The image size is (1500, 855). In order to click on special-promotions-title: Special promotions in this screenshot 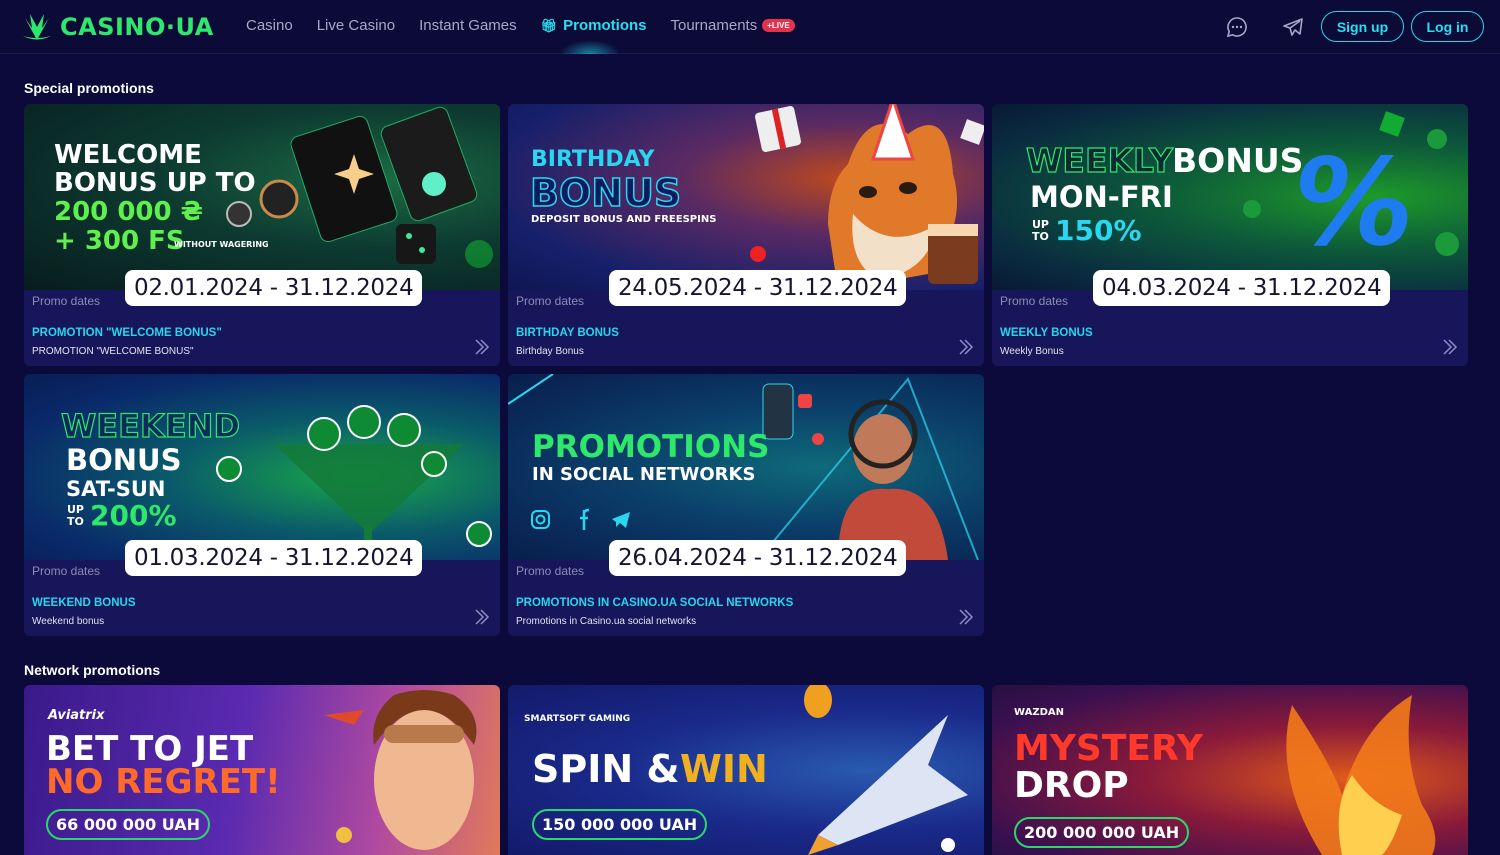, I will do `click(89, 88)`.